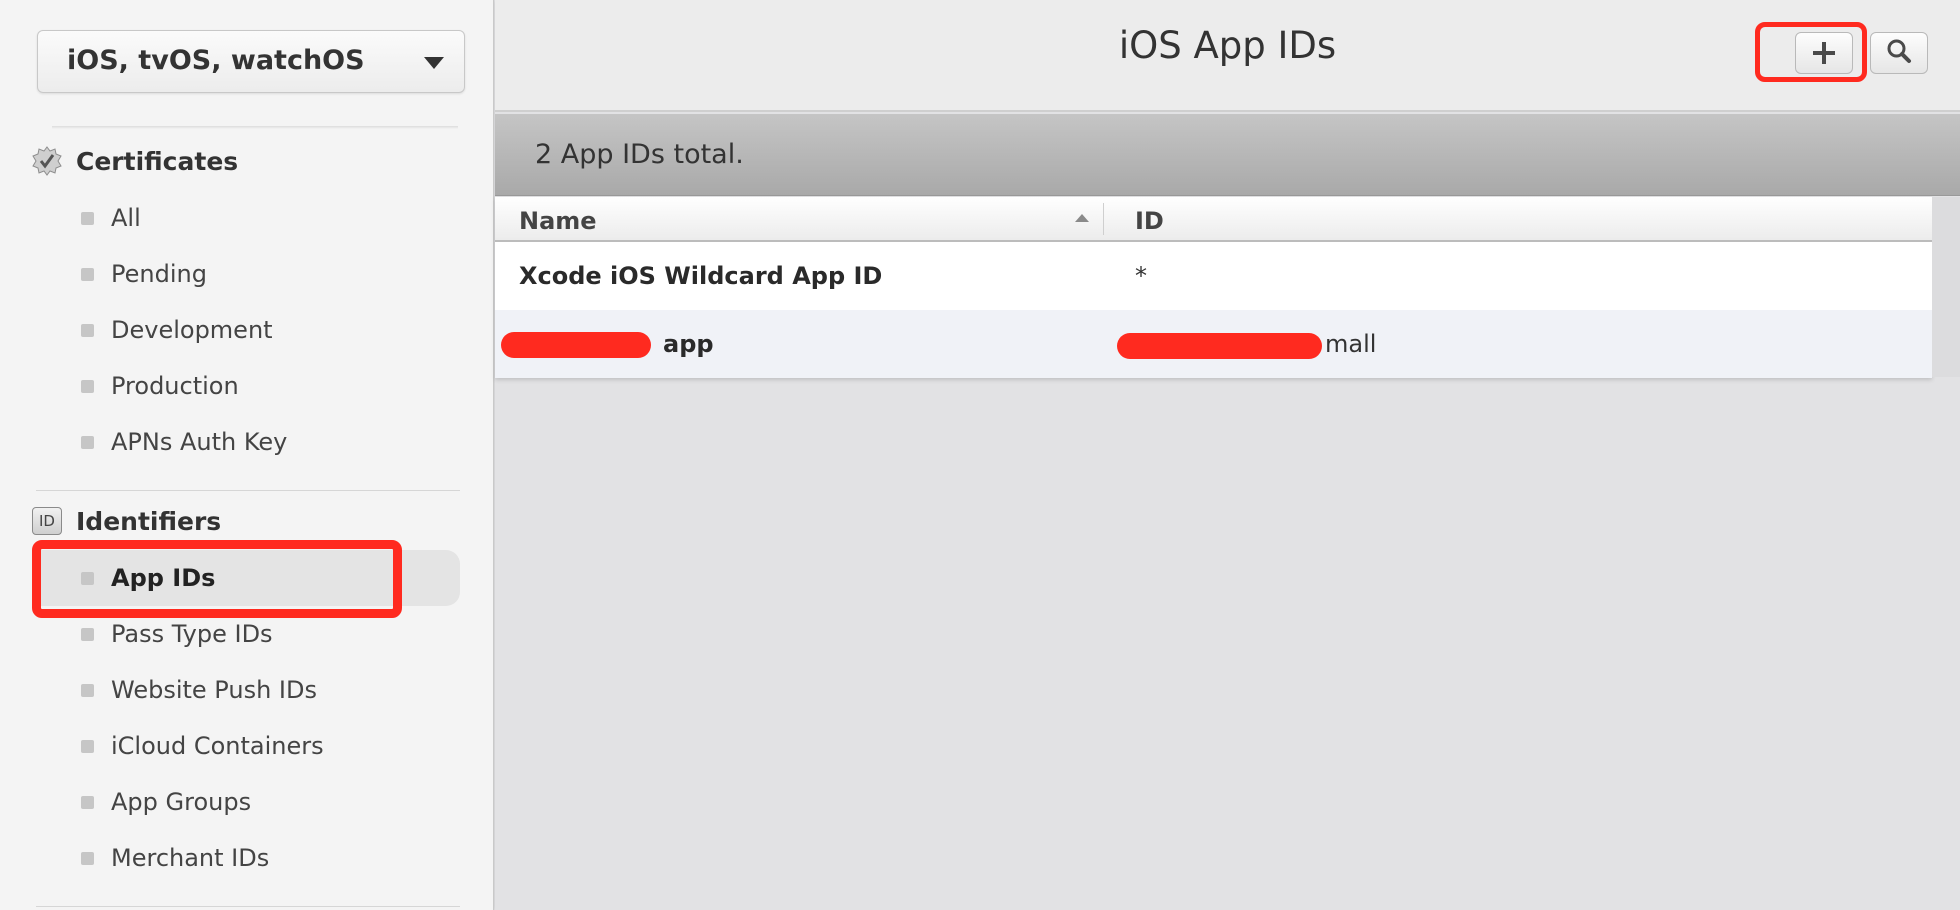 The height and width of the screenshot is (910, 1960). I want to click on section-certificates: Certificates, so click(135, 161).